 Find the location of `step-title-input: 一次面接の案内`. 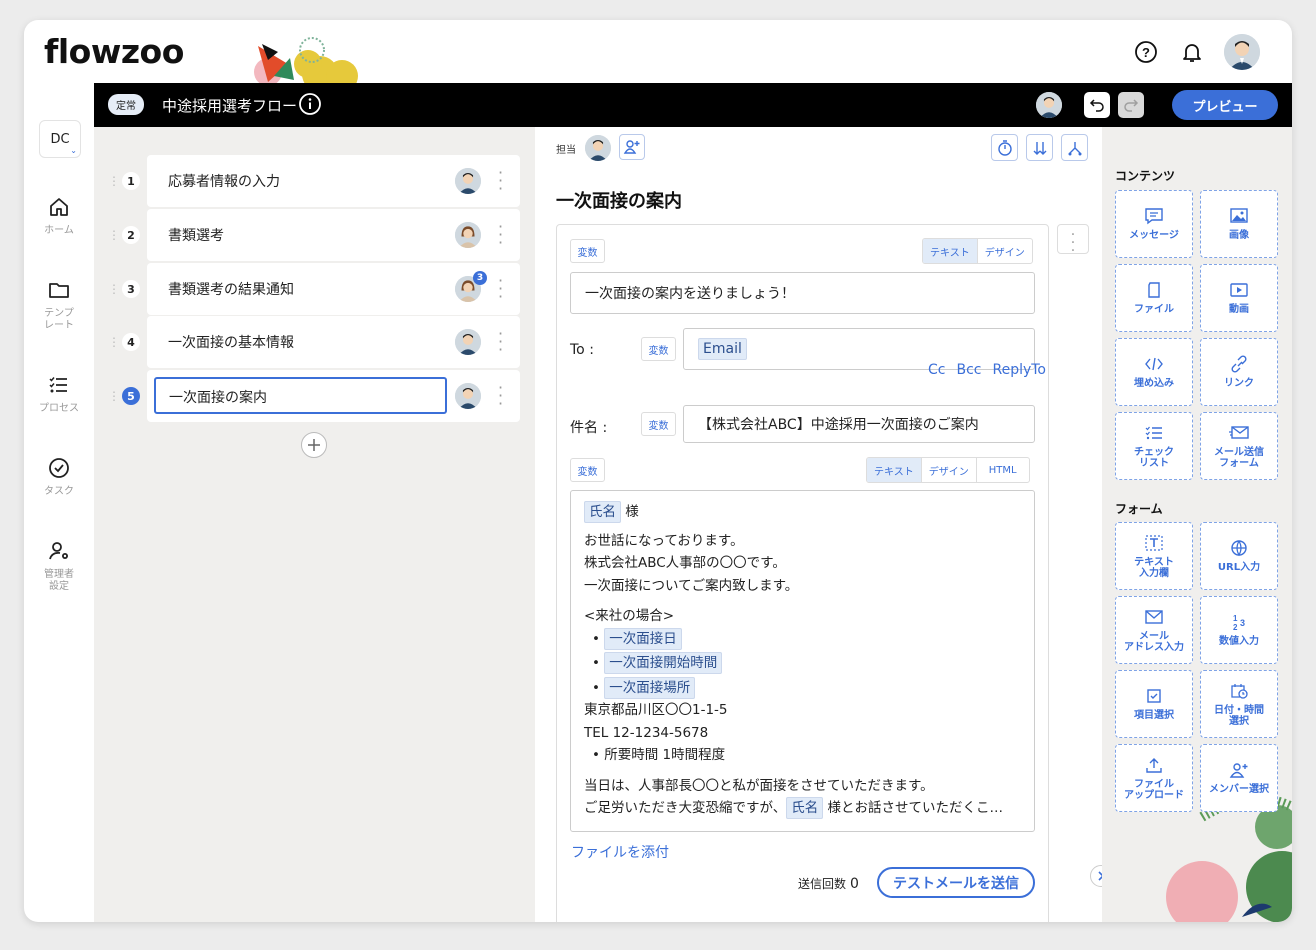

step-title-input: 一次面接の案内 is located at coordinates (300, 395).